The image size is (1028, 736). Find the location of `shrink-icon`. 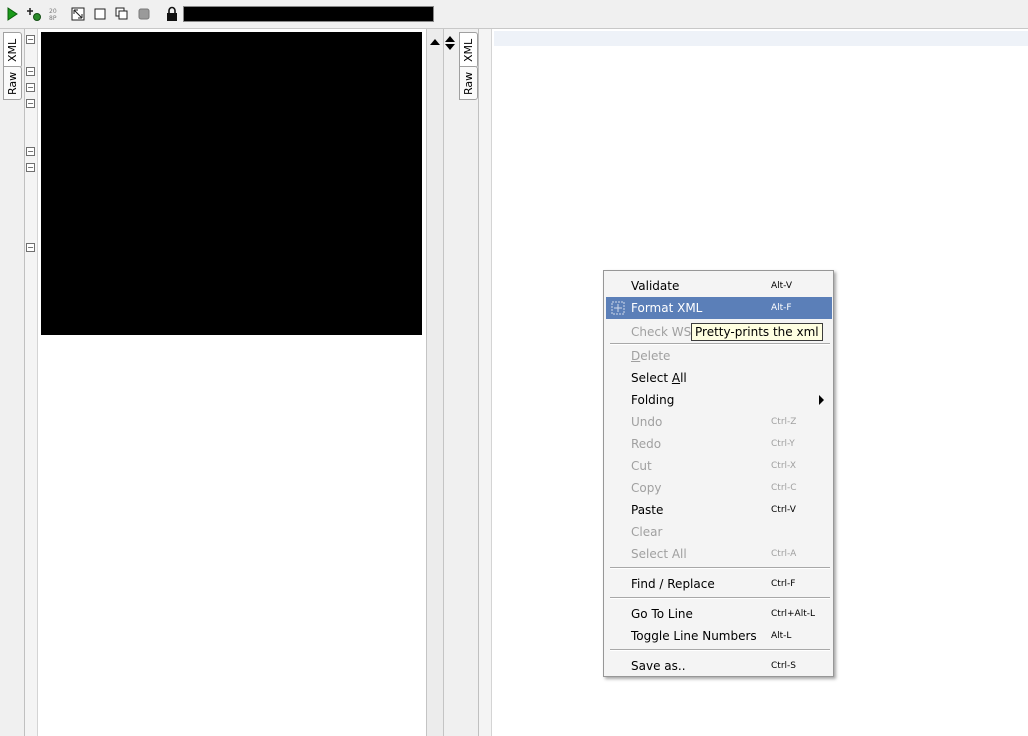

shrink-icon is located at coordinates (78, 14).